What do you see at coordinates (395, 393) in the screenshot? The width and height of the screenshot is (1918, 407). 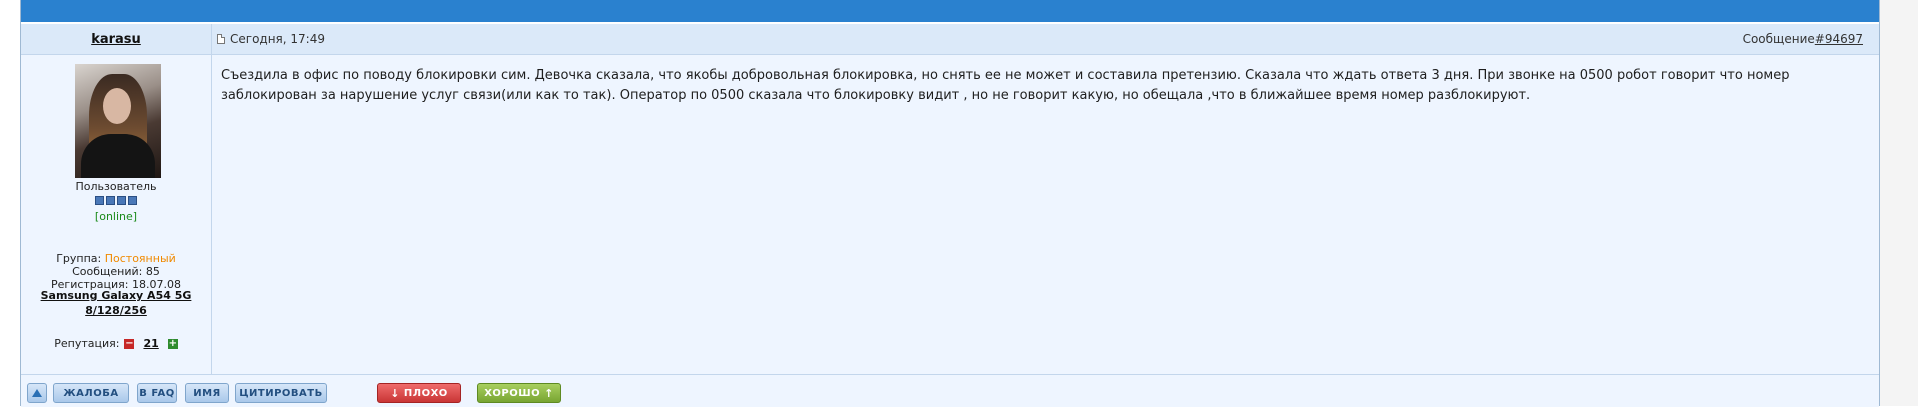 I see `arrow-down-icon: ↓` at bounding box center [395, 393].